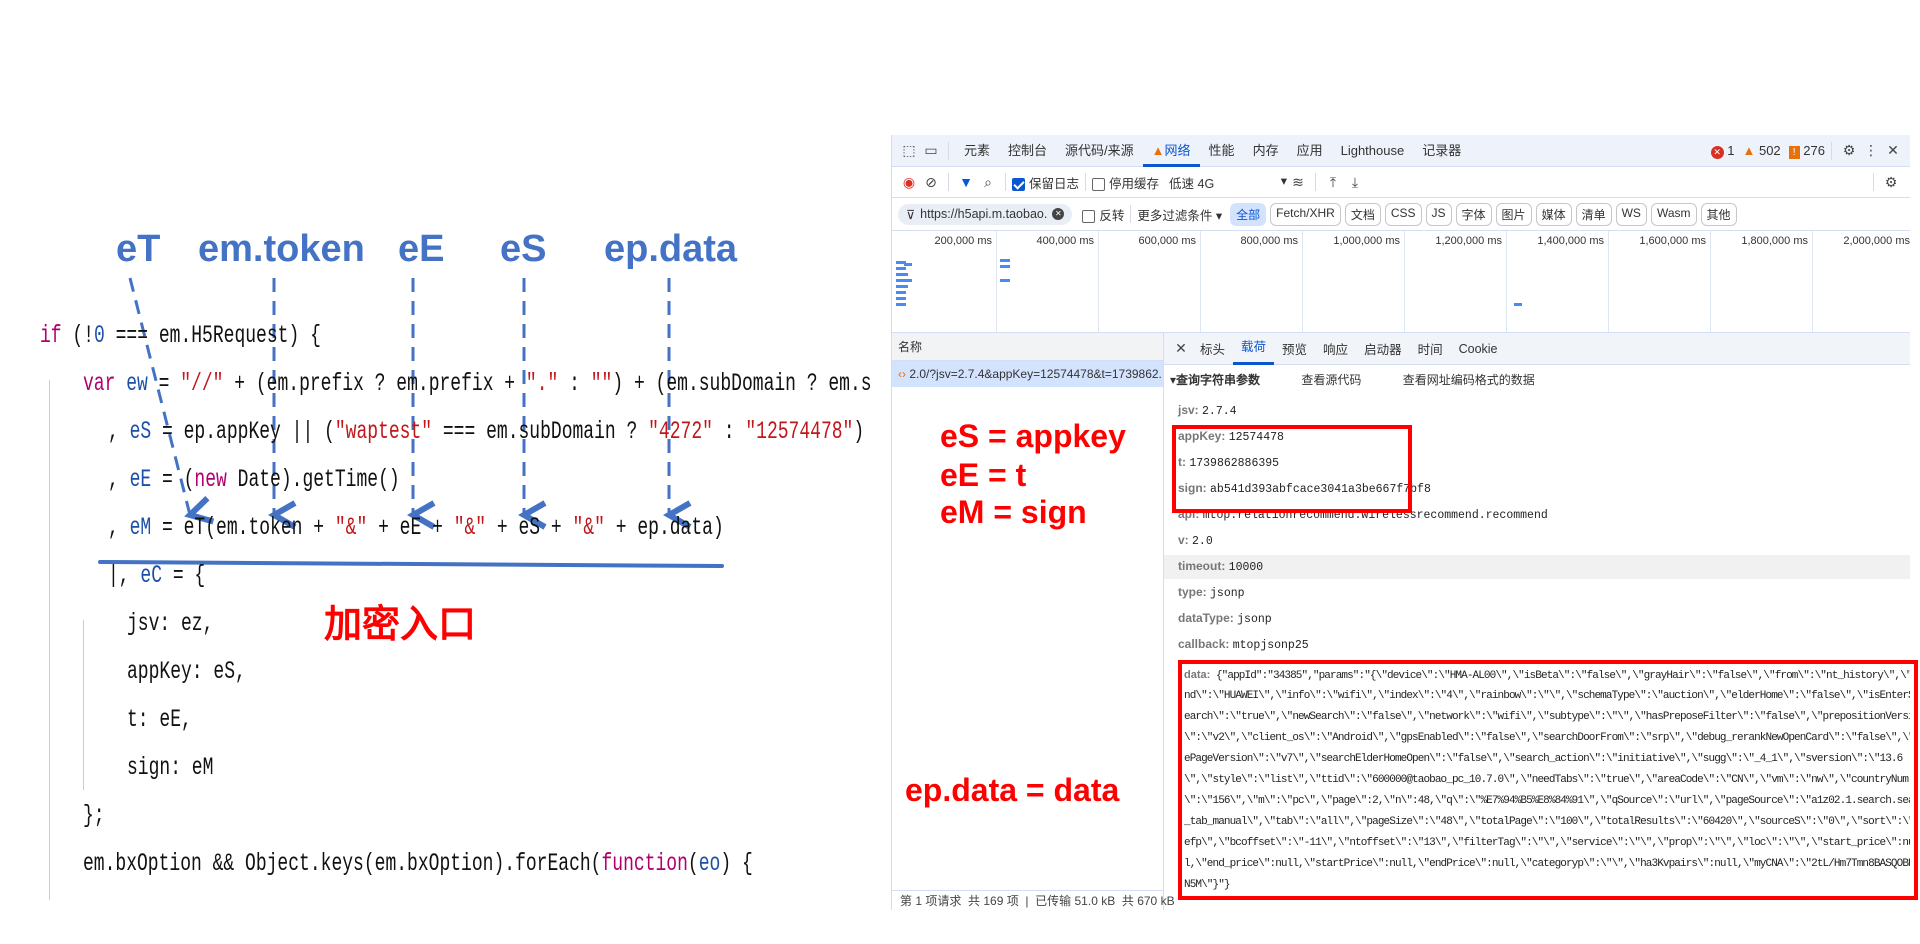  Describe the element at coordinates (1438, 214) in the screenshot. I see `filter-chip: JS` at that location.